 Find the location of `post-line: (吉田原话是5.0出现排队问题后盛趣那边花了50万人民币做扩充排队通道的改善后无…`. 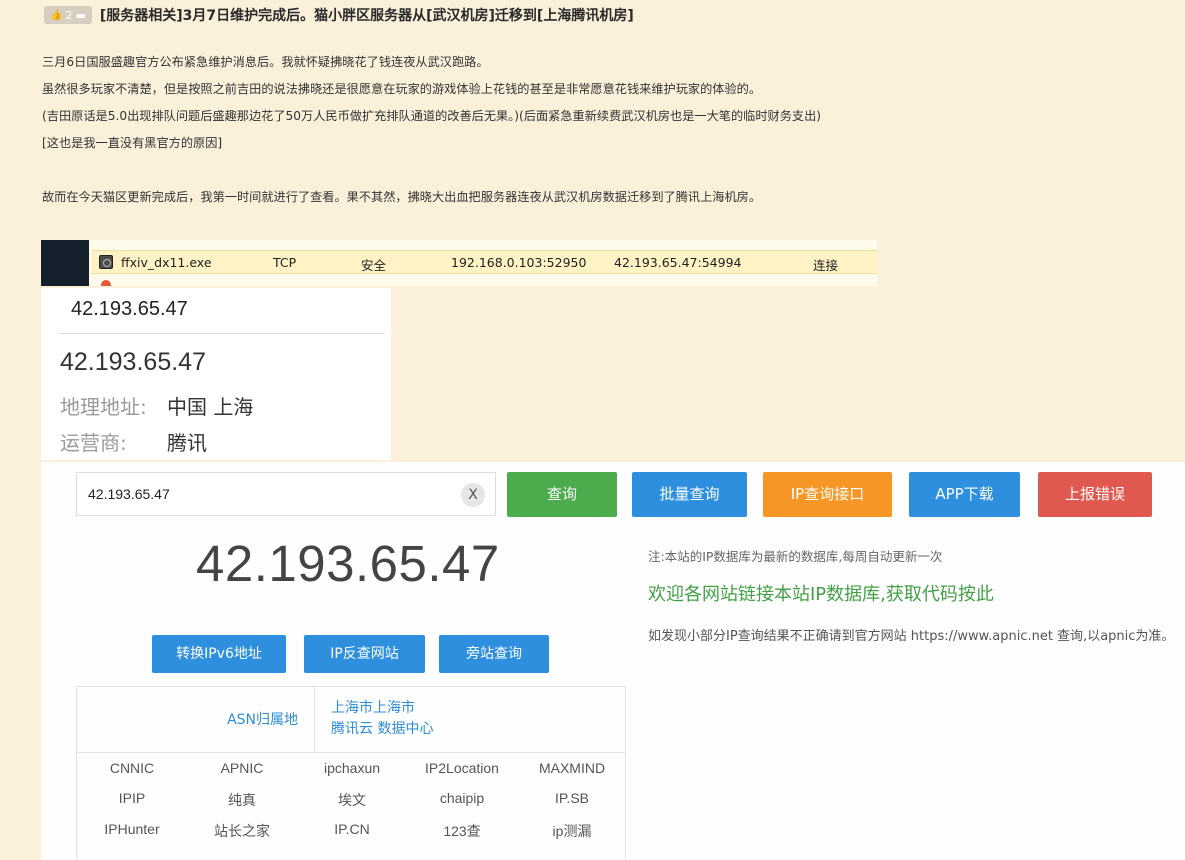

post-line: (吉田原话是5.0出现排队问题后盛趣那边花了50万人民币做扩充排队通道的改善后无… is located at coordinates (432, 116).